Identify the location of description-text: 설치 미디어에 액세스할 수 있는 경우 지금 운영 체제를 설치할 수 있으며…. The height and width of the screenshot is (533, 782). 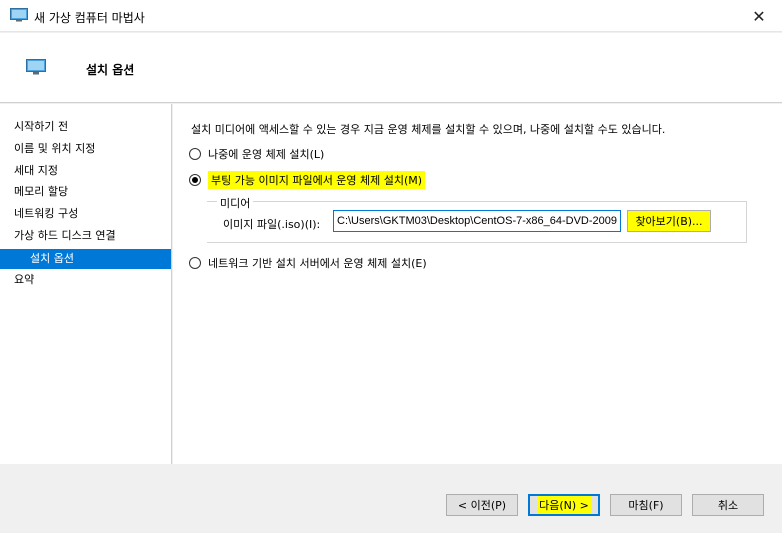
(428, 129).